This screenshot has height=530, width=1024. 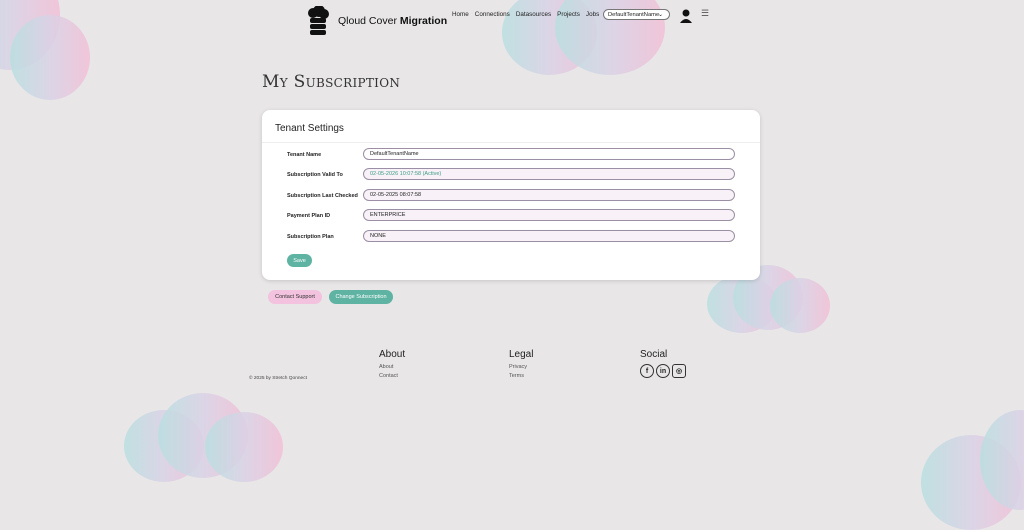 I want to click on user-icon, so click(x=686, y=16).